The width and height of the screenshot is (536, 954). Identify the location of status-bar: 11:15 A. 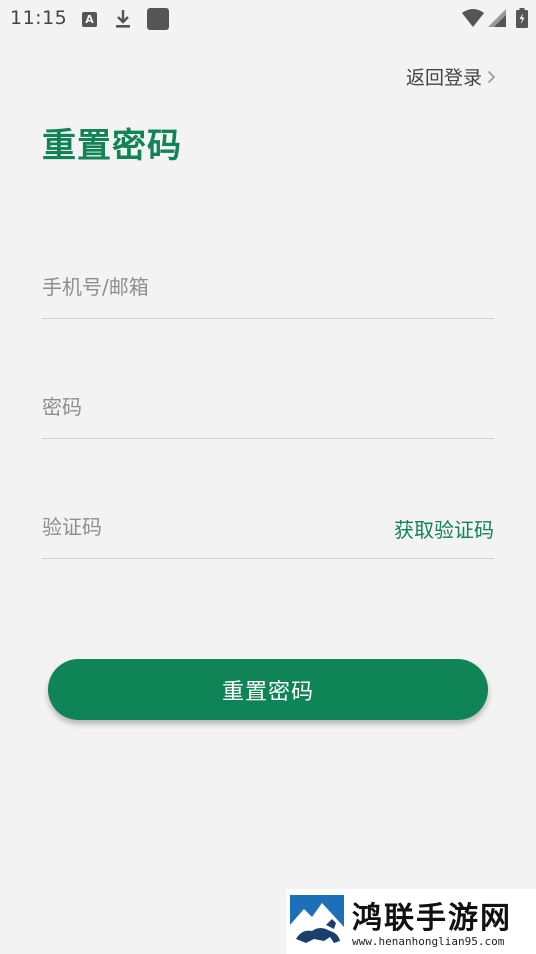
(268, 18).